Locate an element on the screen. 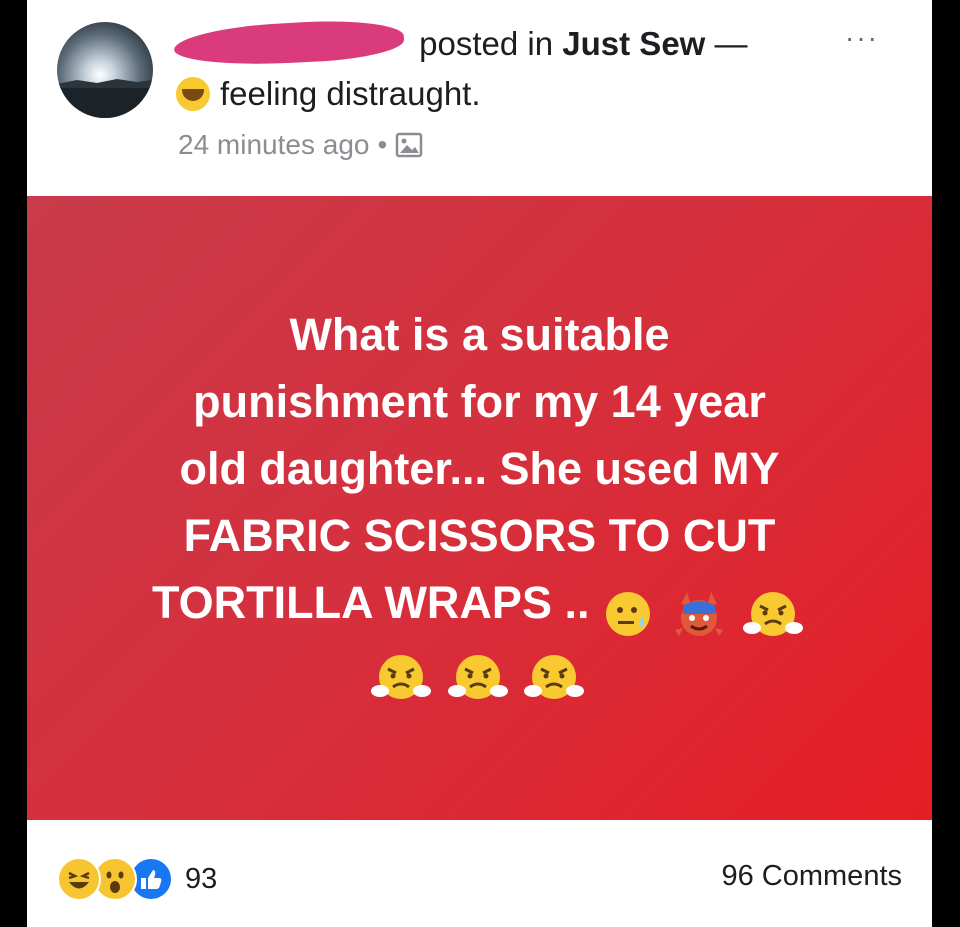 This screenshot has width=960, height=927. post-header-line: posted in Just Sew — is located at coordinates (460, 43).